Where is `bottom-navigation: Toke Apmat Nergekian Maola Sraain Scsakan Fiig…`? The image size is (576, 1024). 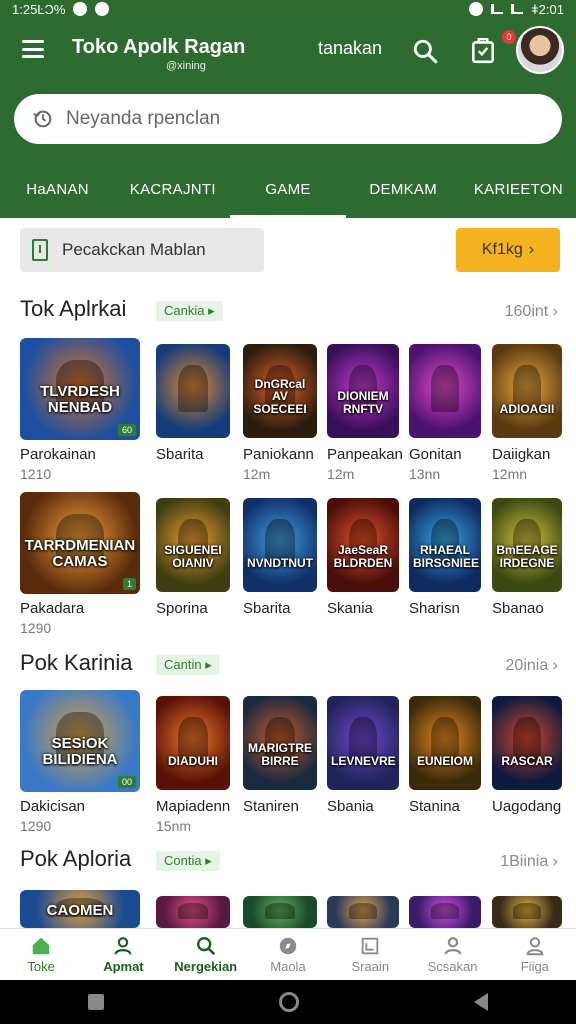 bottom-navigation: Toke Apmat Nergekian Maola Sraain Scsakan Fiig… is located at coordinates (288, 954).